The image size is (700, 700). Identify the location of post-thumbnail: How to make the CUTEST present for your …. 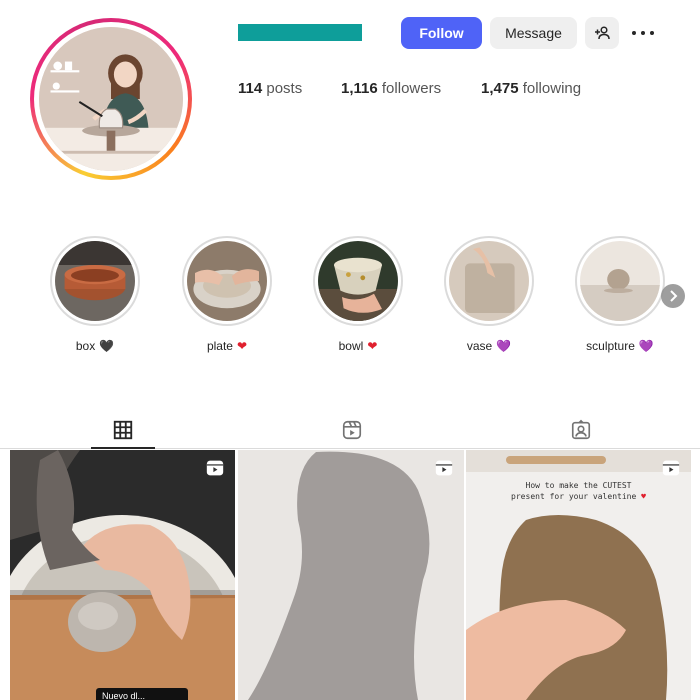
(578, 575).